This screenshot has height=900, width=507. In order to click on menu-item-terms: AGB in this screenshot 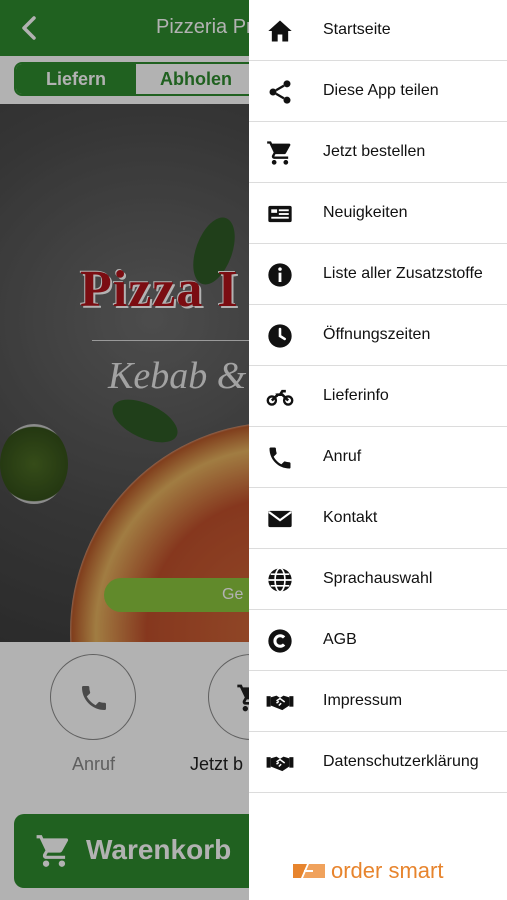, I will do `click(378, 640)`.